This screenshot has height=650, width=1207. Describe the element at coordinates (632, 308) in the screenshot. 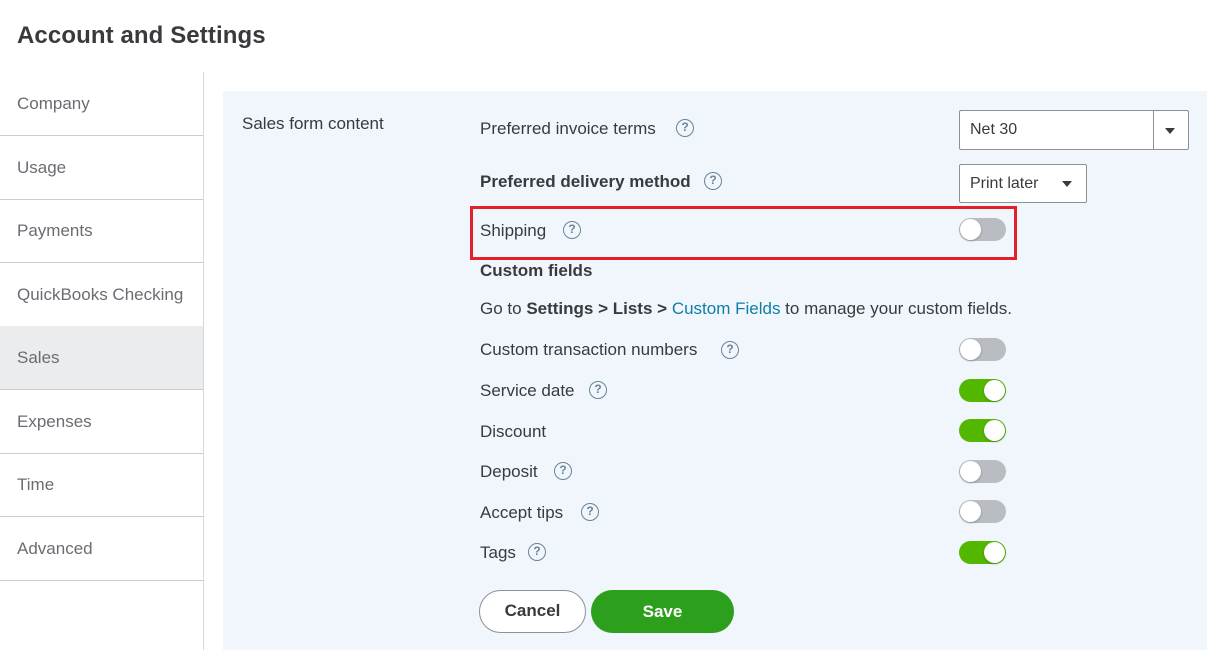

I see `path-lists: Lists` at that location.